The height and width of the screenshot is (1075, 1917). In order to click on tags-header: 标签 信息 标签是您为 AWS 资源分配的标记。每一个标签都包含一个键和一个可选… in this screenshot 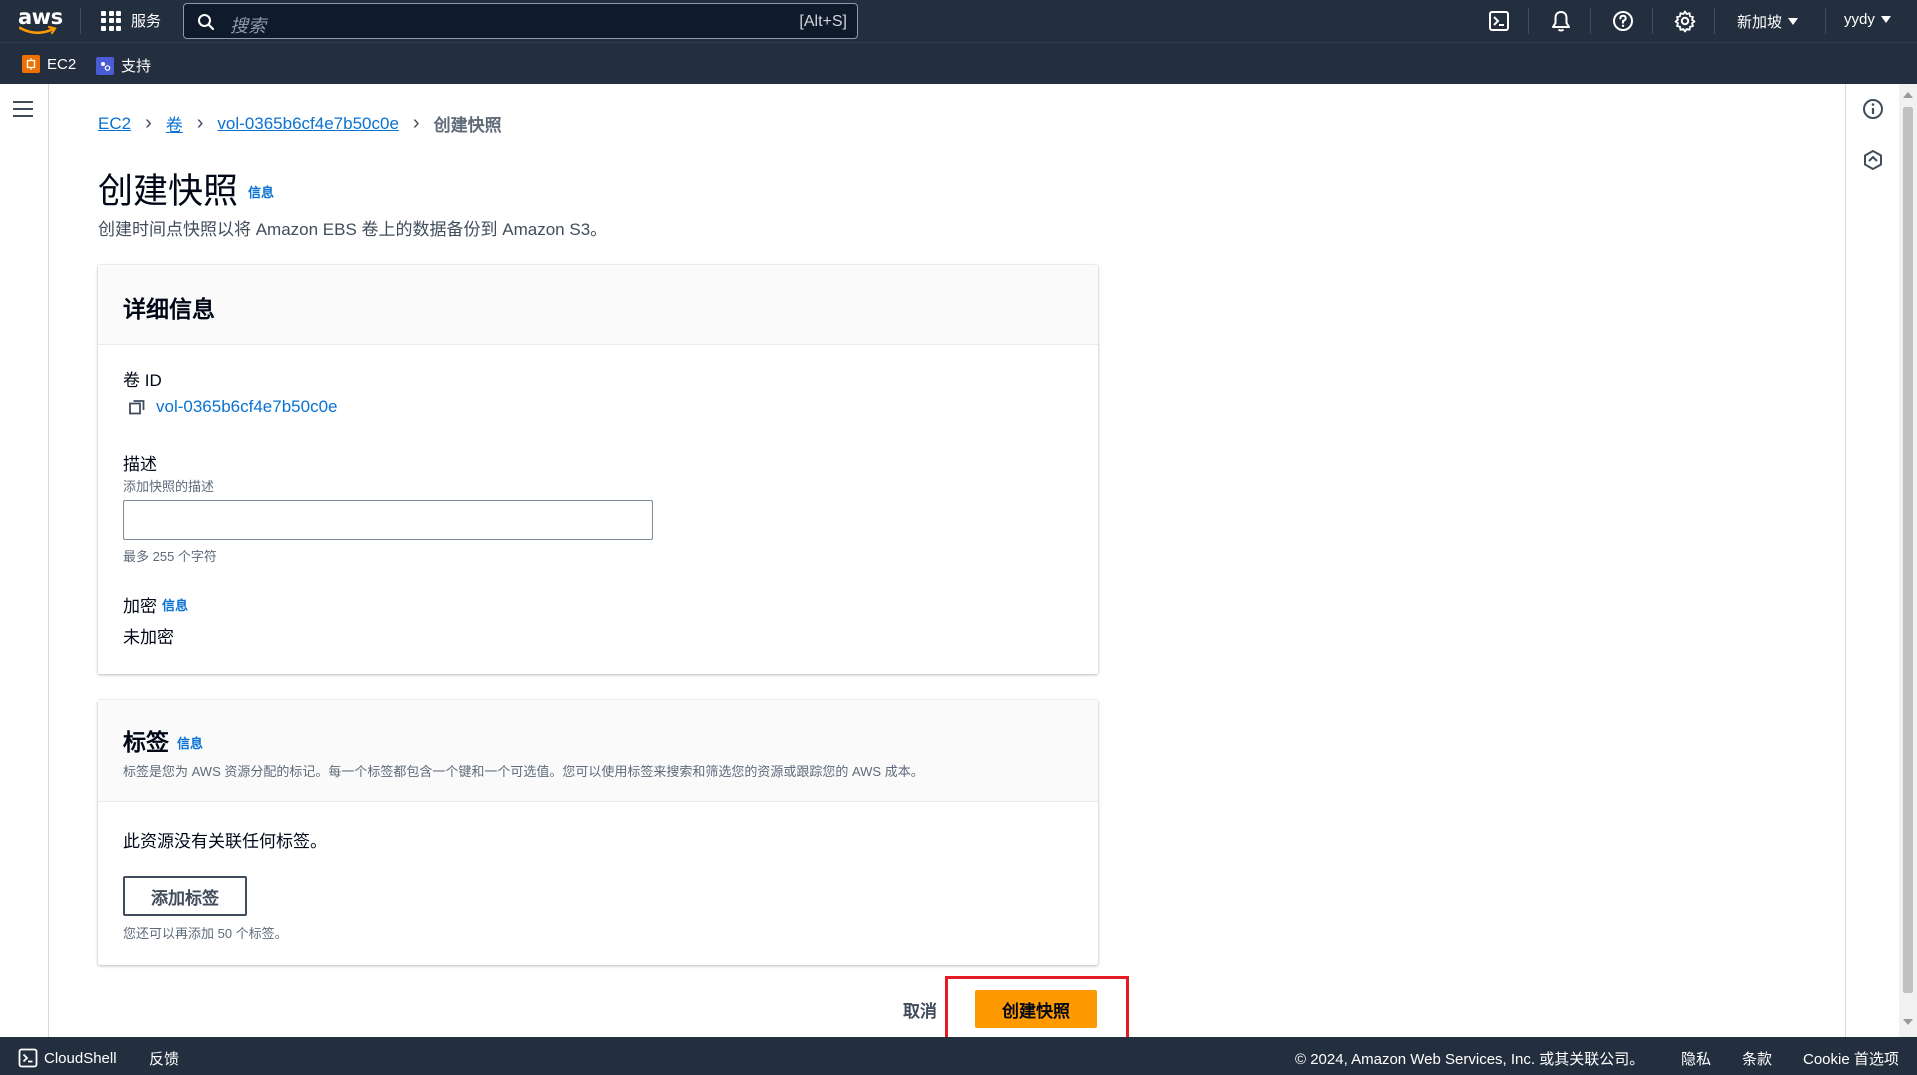, I will do `click(598, 751)`.